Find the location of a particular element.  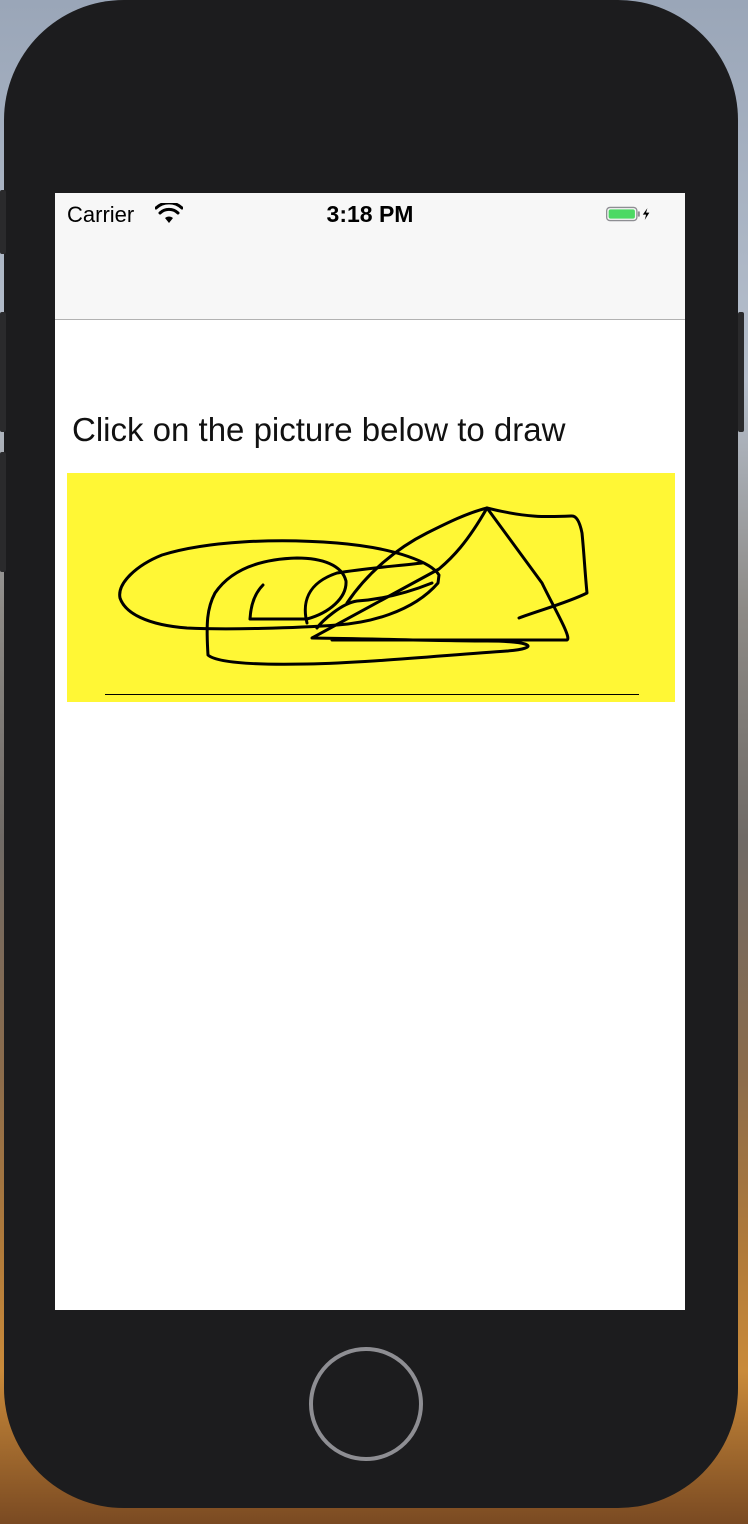

volume-up-button is located at coordinates (3, 372).